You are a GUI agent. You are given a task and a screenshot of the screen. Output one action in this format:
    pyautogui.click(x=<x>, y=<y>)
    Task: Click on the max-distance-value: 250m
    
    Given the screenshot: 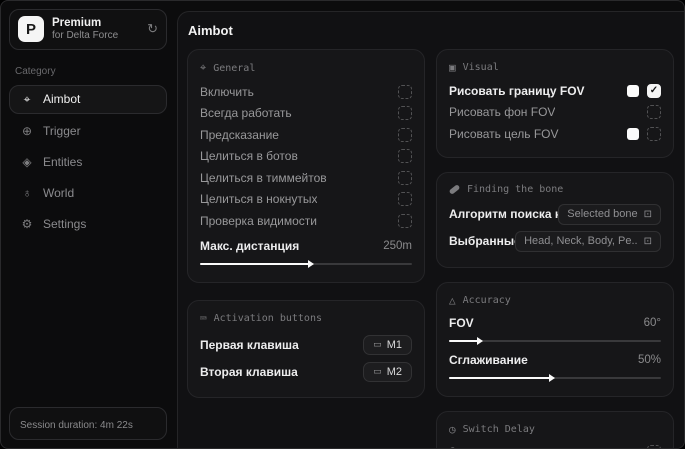 What is the action you would take?
    pyautogui.click(x=397, y=246)
    